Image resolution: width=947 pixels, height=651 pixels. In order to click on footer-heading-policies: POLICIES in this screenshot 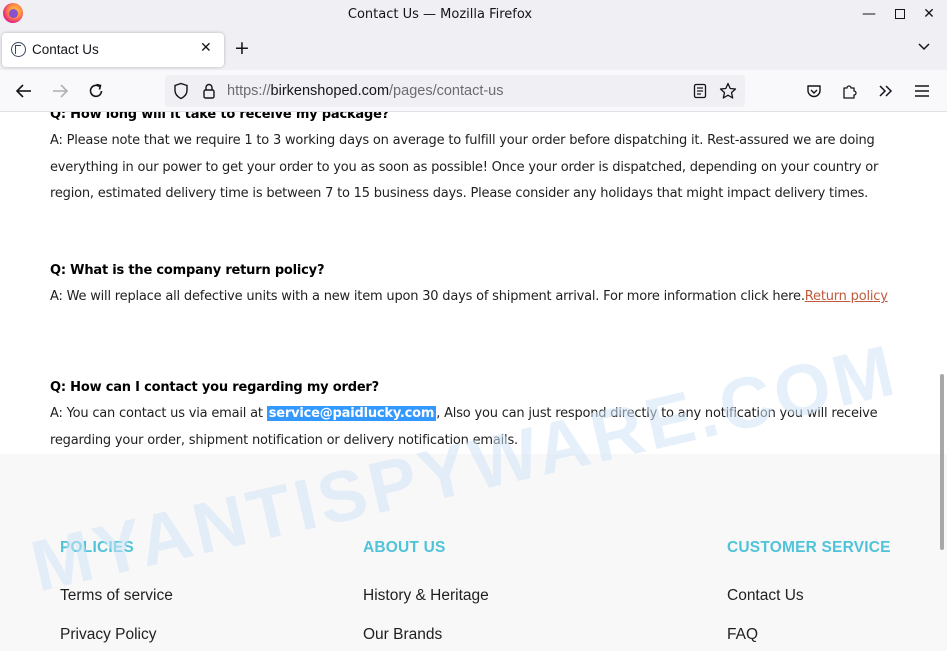, I will do `click(97, 547)`.